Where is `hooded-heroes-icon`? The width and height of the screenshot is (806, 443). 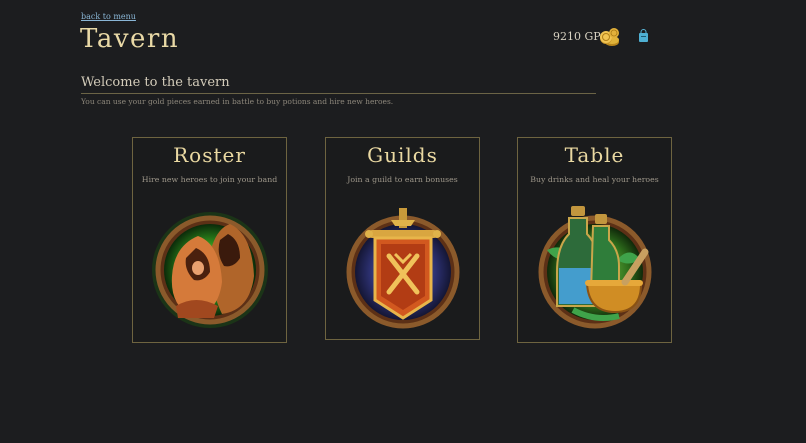
hooded-heroes-icon is located at coordinates (210, 270).